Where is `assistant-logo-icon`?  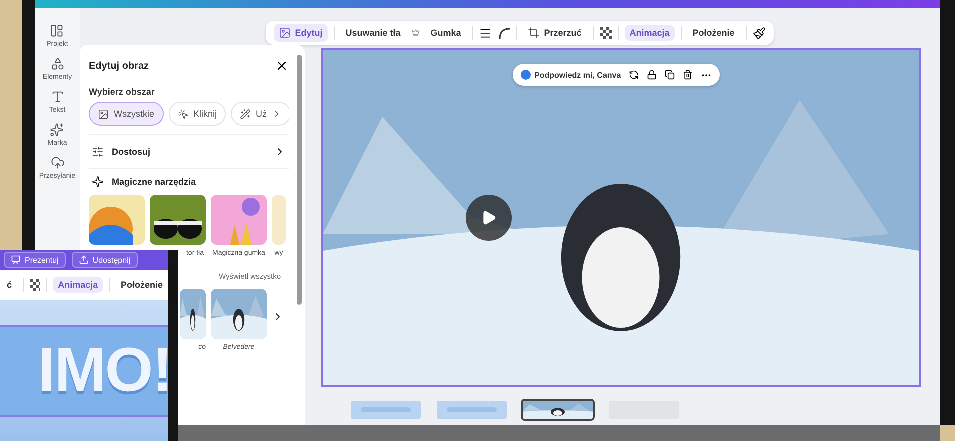
assistant-logo-icon is located at coordinates (525, 75).